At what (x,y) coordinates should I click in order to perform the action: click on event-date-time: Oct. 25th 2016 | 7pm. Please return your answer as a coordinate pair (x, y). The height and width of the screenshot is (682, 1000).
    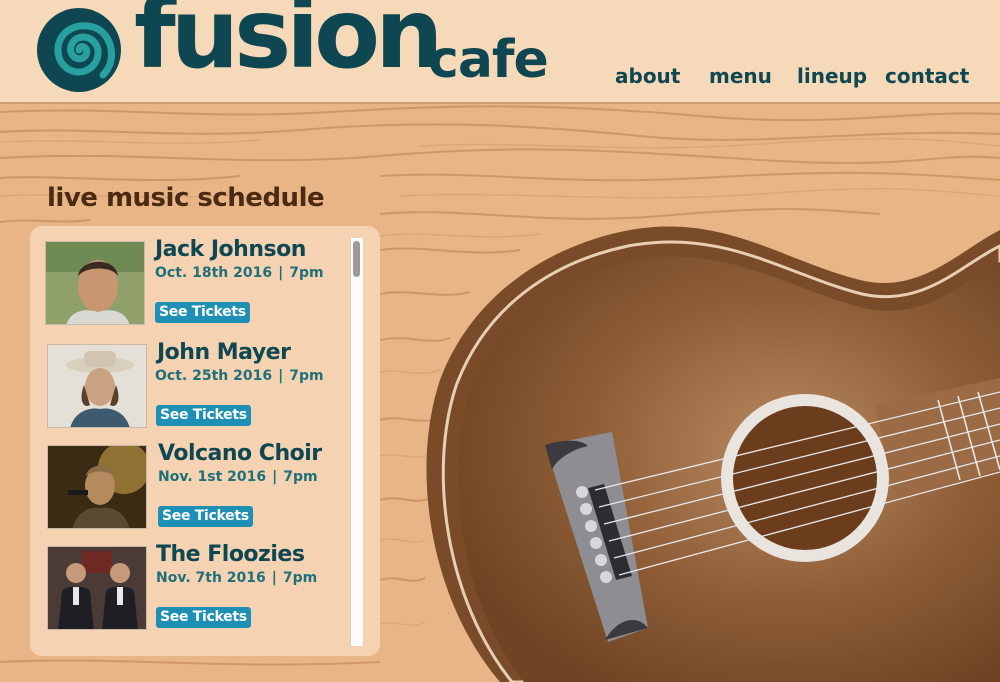
    Looking at the image, I should click on (239, 376).